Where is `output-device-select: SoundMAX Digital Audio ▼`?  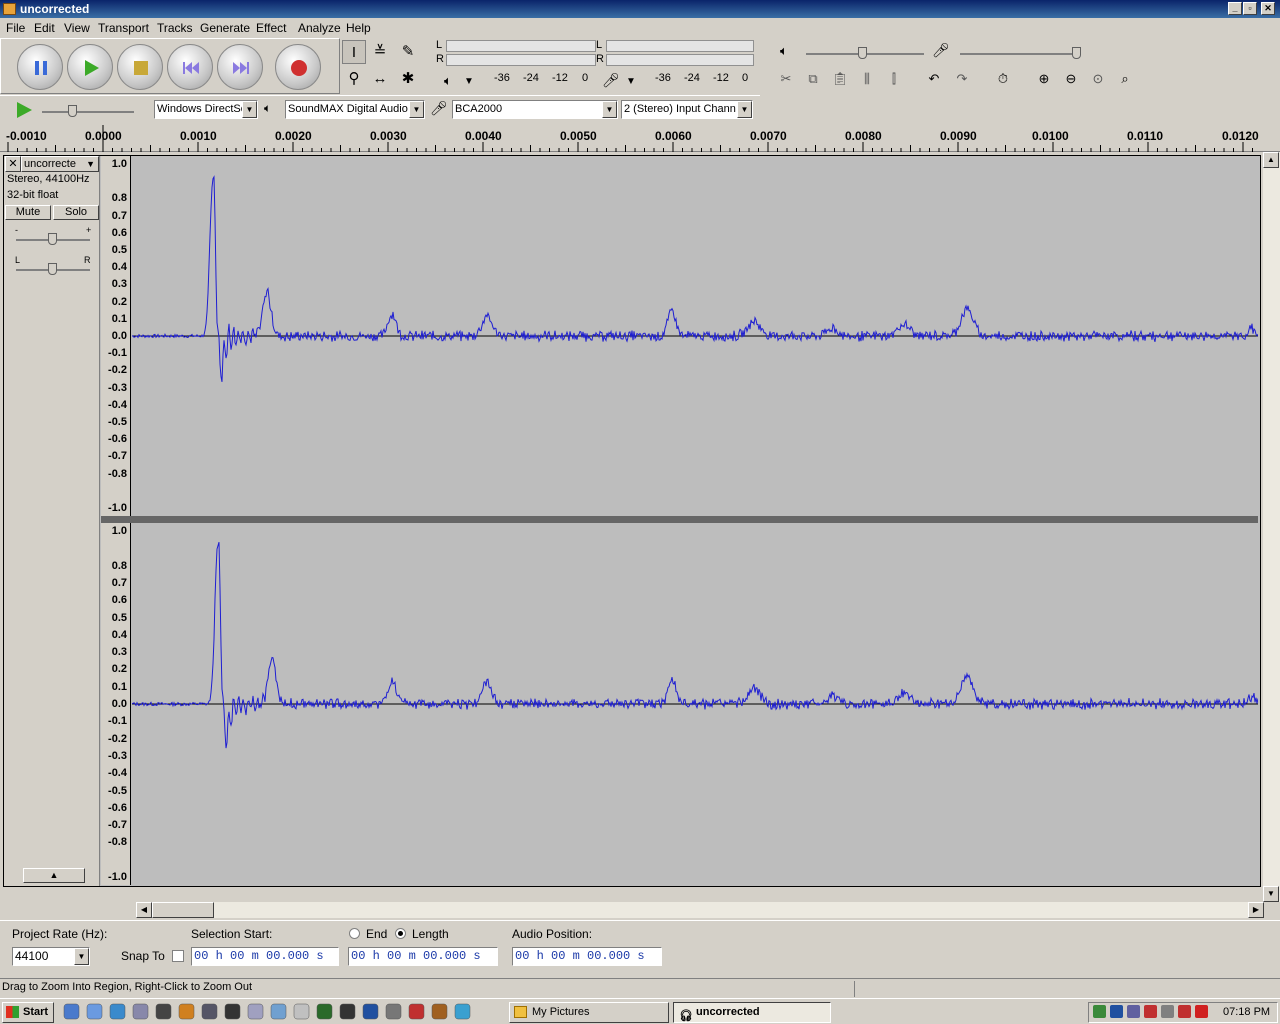
output-device-select: SoundMAX Digital Audio ▼ is located at coordinates (355, 109).